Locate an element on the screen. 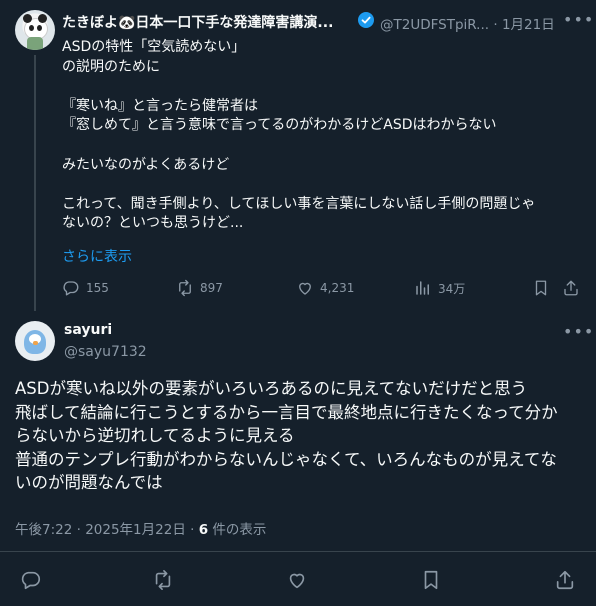 The width and height of the screenshot is (596, 606). like-count: 4,231 is located at coordinates (337, 288).